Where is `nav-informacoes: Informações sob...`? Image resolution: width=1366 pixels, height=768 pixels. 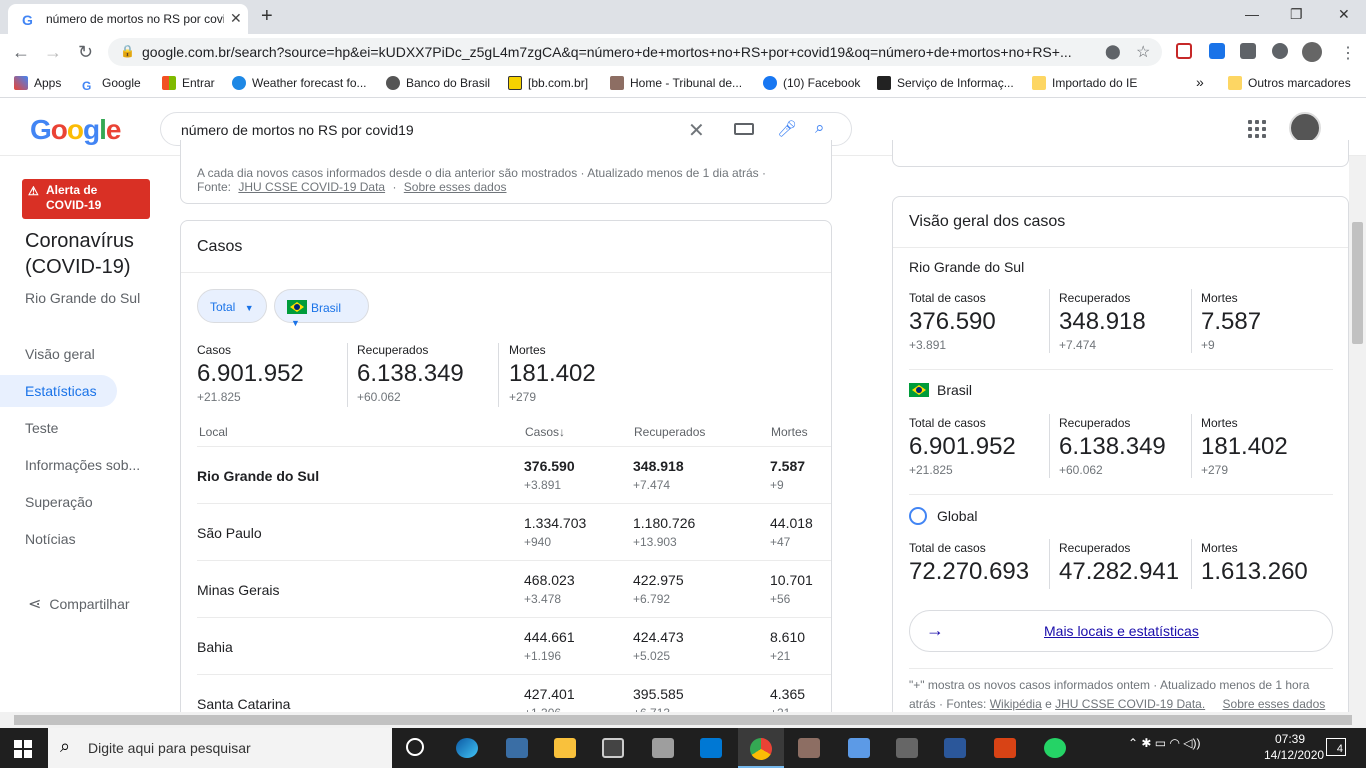 nav-informacoes: Informações sob... is located at coordinates (82, 465).